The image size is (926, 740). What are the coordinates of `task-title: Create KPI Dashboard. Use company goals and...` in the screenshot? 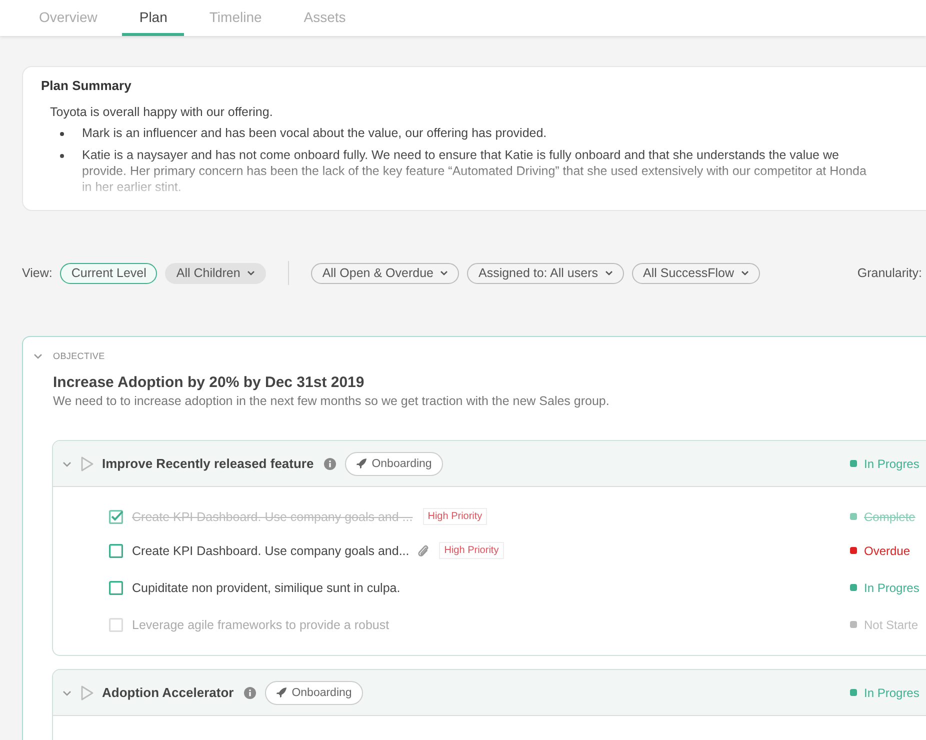 It's located at (271, 551).